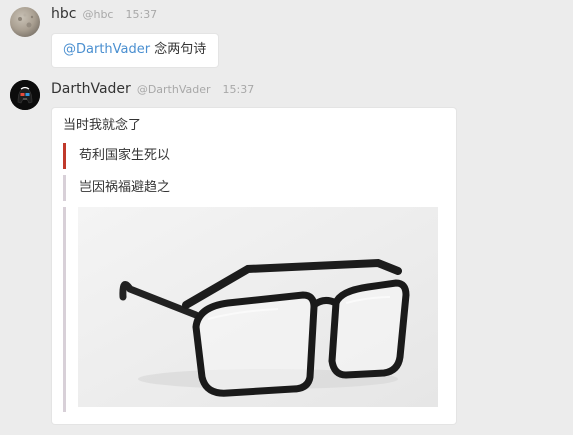 The height and width of the screenshot is (435, 573). What do you see at coordinates (25, 95) in the screenshot?
I see `avatar-darthvader` at bounding box center [25, 95].